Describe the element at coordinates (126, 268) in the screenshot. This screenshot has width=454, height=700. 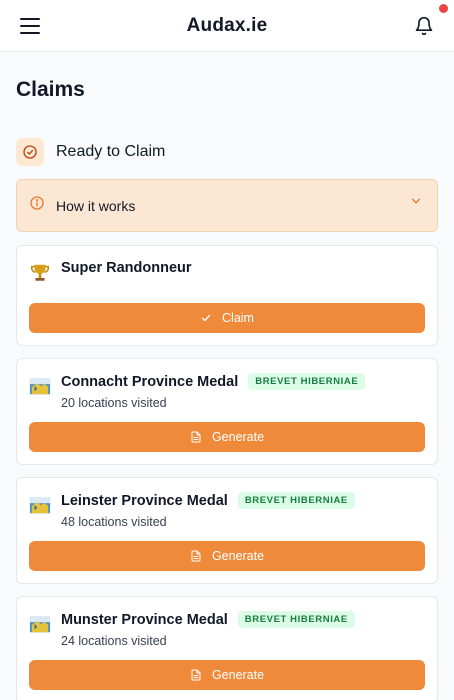
I see `card-title: Super Randonneur` at that location.